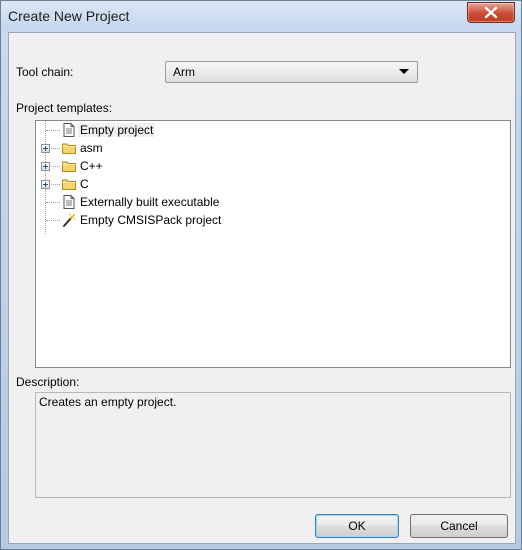 The image size is (522, 550). Describe the element at coordinates (186, 166) in the screenshot. I see `tree-item-cpp: C++` at that location.